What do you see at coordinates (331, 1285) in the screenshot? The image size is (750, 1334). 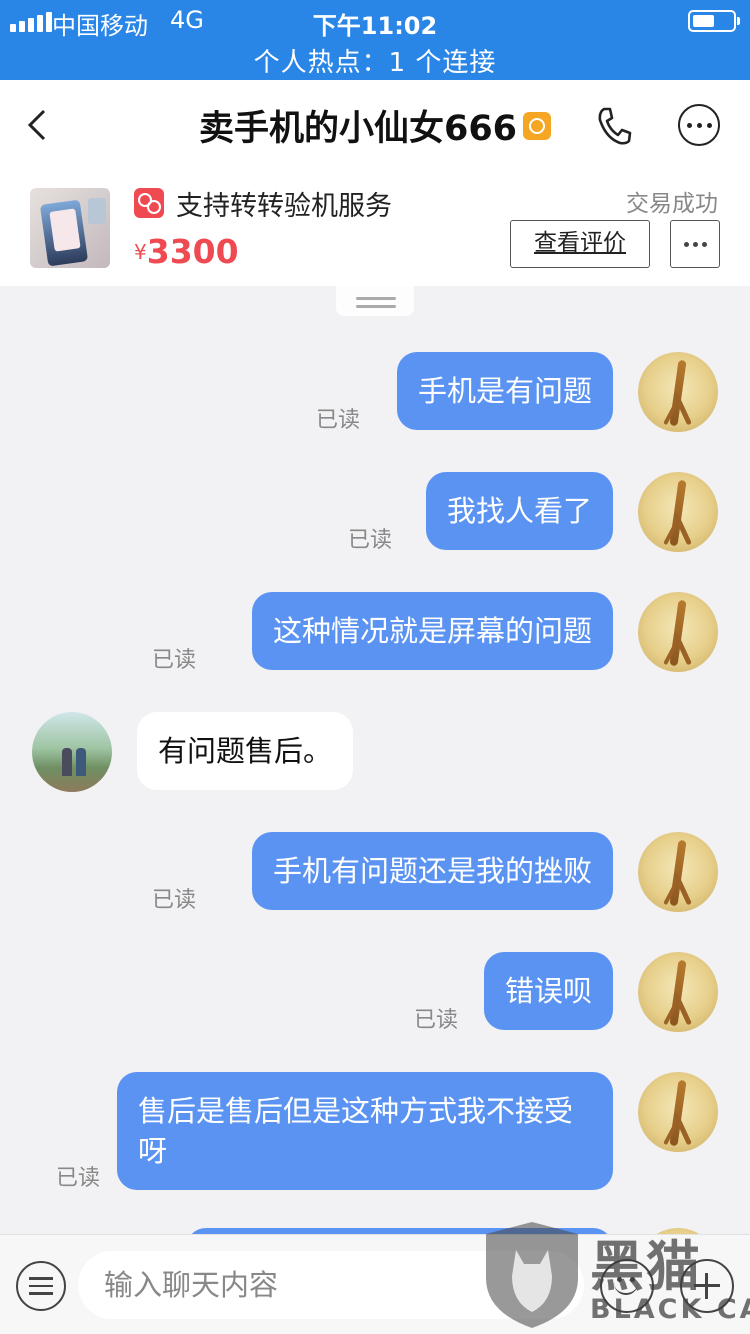 I see `message-input` at bounding box center [331, 1285].